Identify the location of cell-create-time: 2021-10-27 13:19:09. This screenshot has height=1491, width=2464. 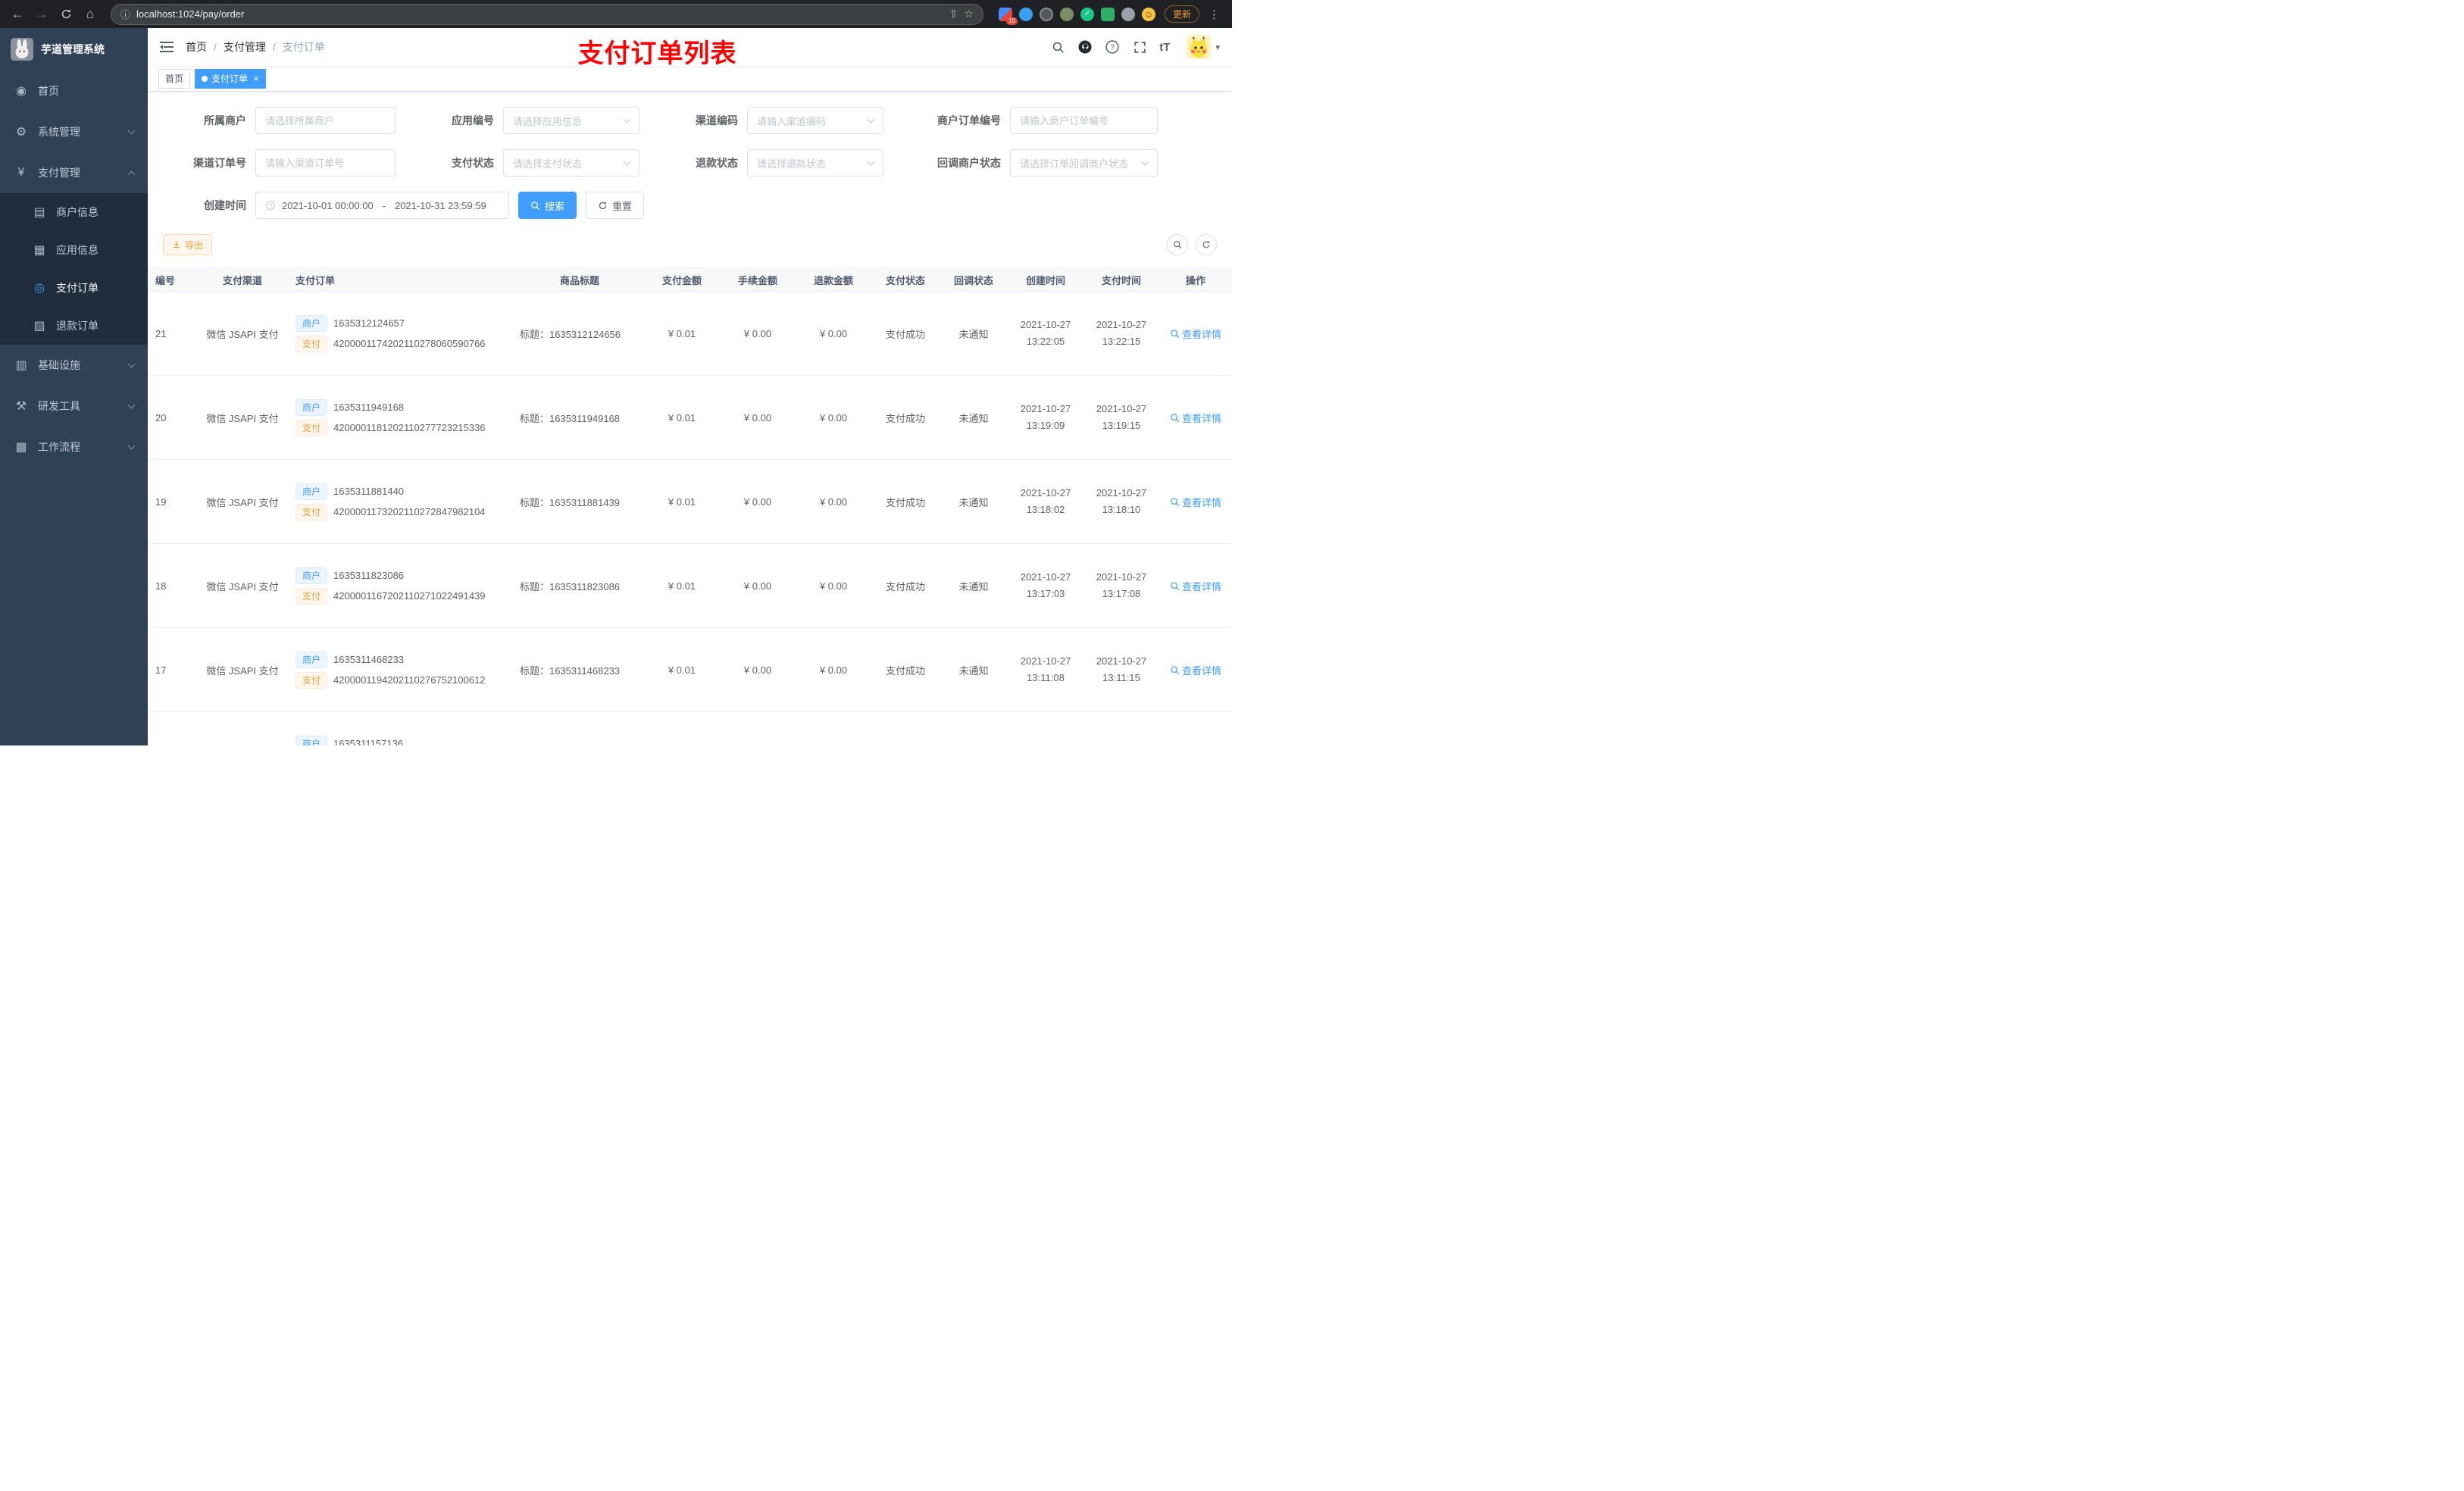
(1045, 417).